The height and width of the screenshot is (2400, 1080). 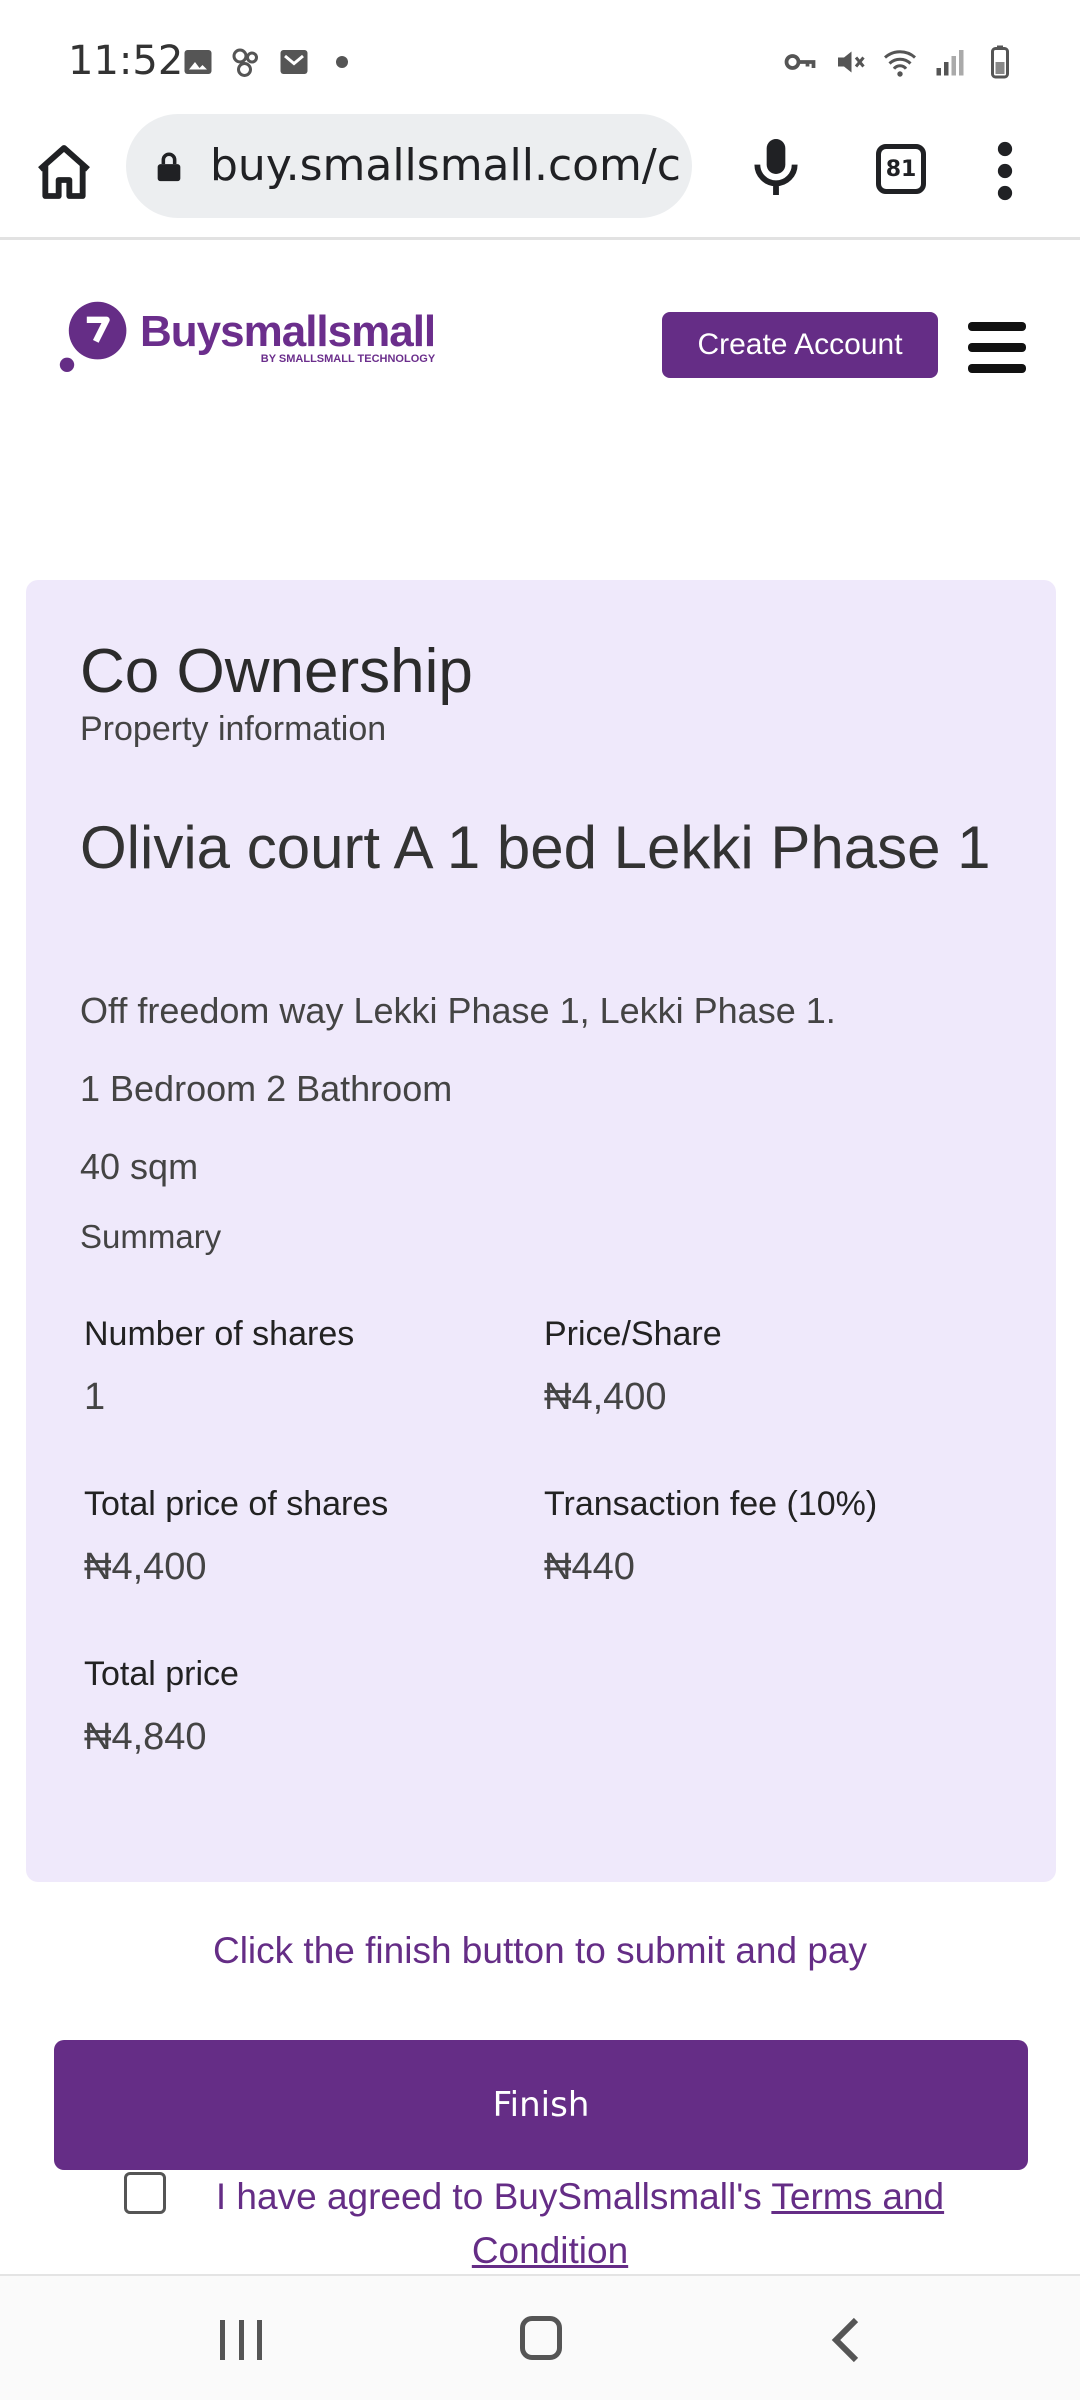 I want to click on price-share-field: Price/Share ₦4,400, so click(x=633, y=1367).